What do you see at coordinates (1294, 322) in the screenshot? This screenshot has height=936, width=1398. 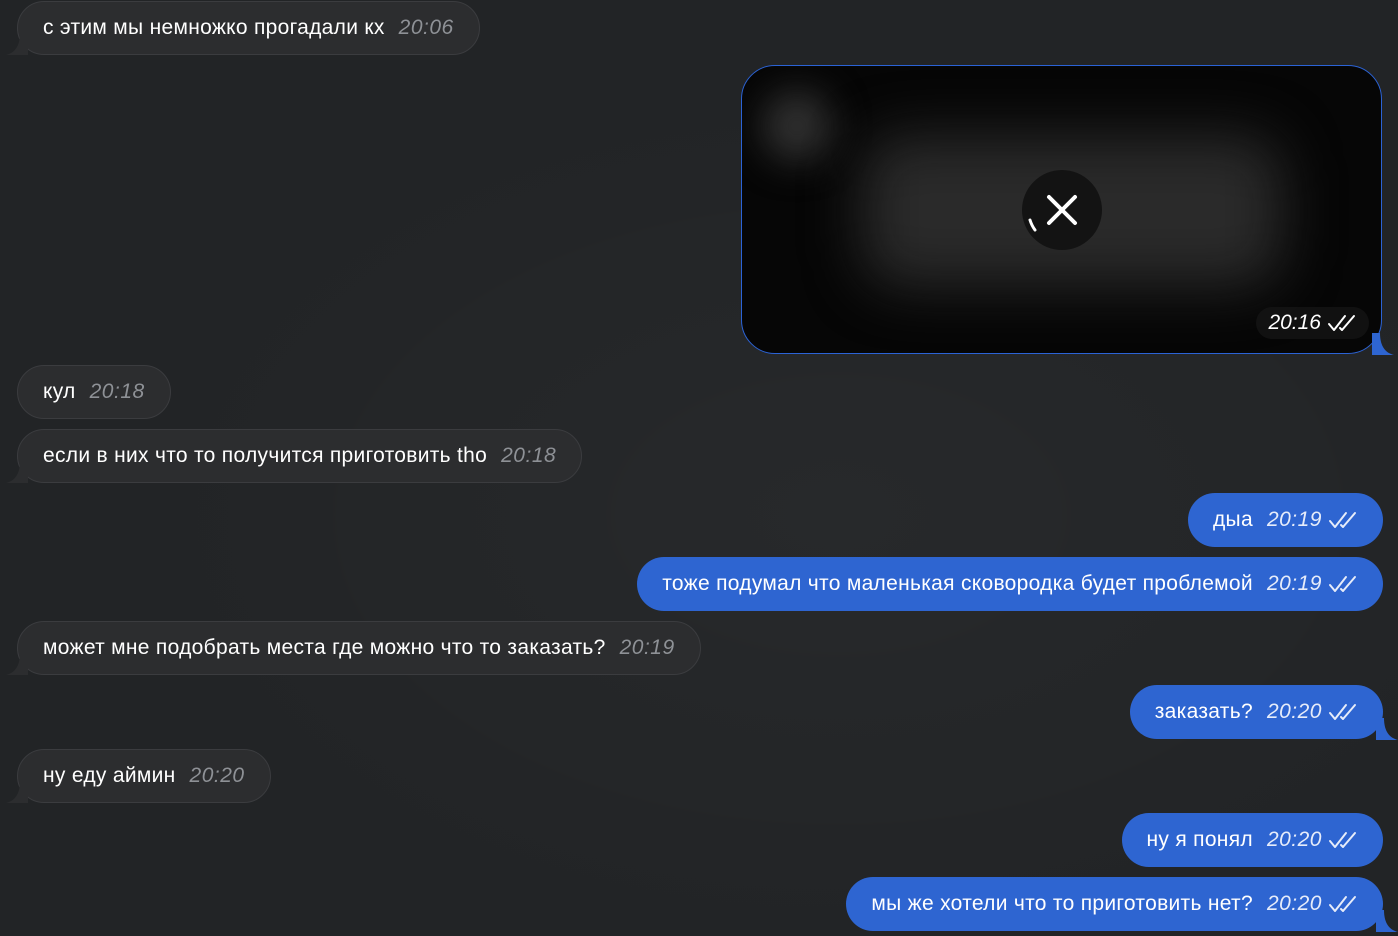 I see `message-time: 20:16` at bounding box center [1294, 322].